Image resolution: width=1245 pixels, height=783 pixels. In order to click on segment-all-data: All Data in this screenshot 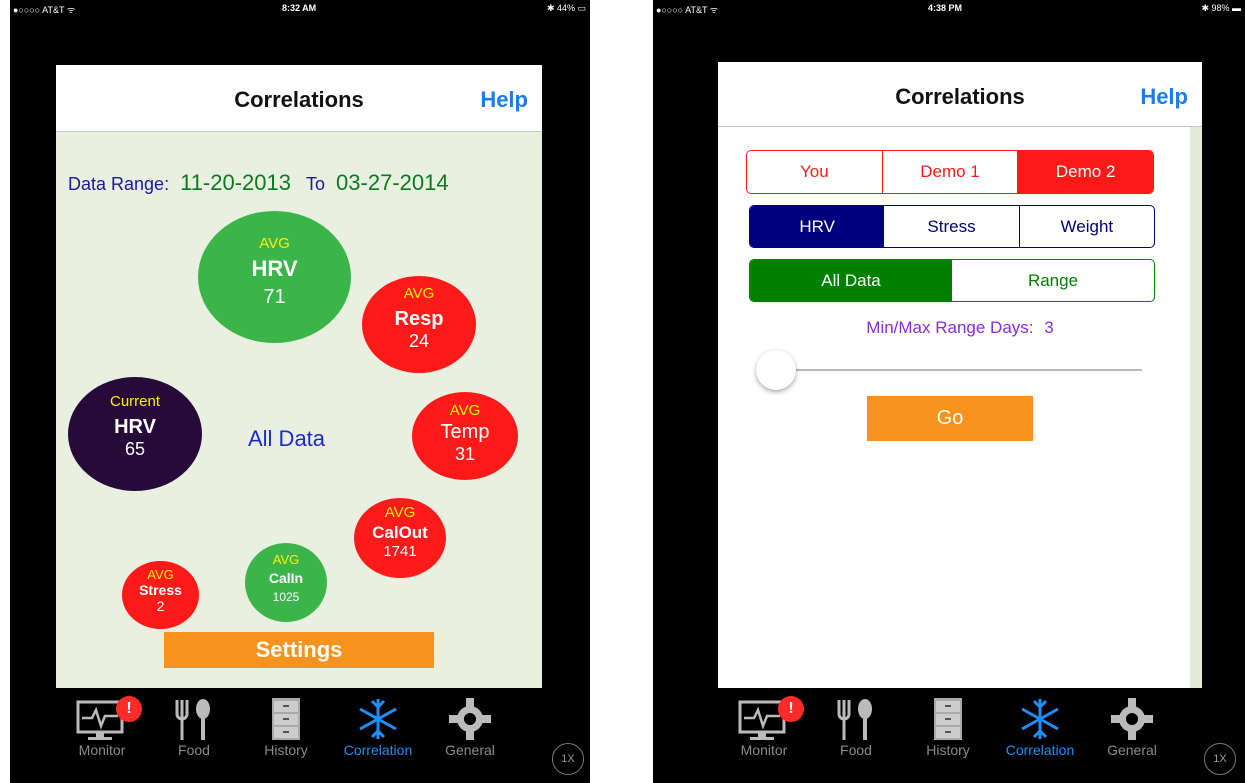, I will do `click(851, 280)`.